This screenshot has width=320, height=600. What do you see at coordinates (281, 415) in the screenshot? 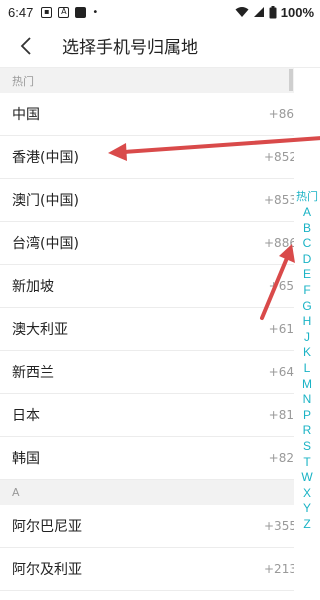
I see `country-code: +81` at bounding box center [281, 415].